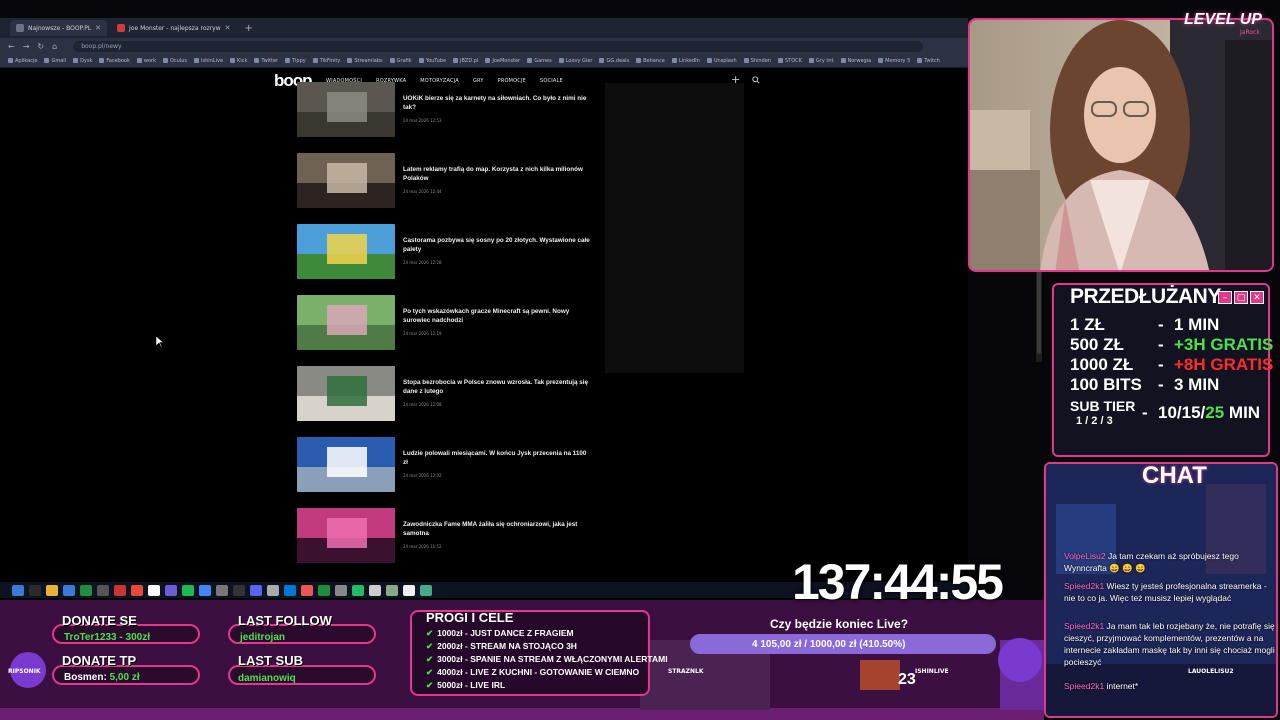  What do you see at coordinates (721, 61) in the screenshot?
I see `bookmark-item: Unsplash` at bounding box center [721, 61].